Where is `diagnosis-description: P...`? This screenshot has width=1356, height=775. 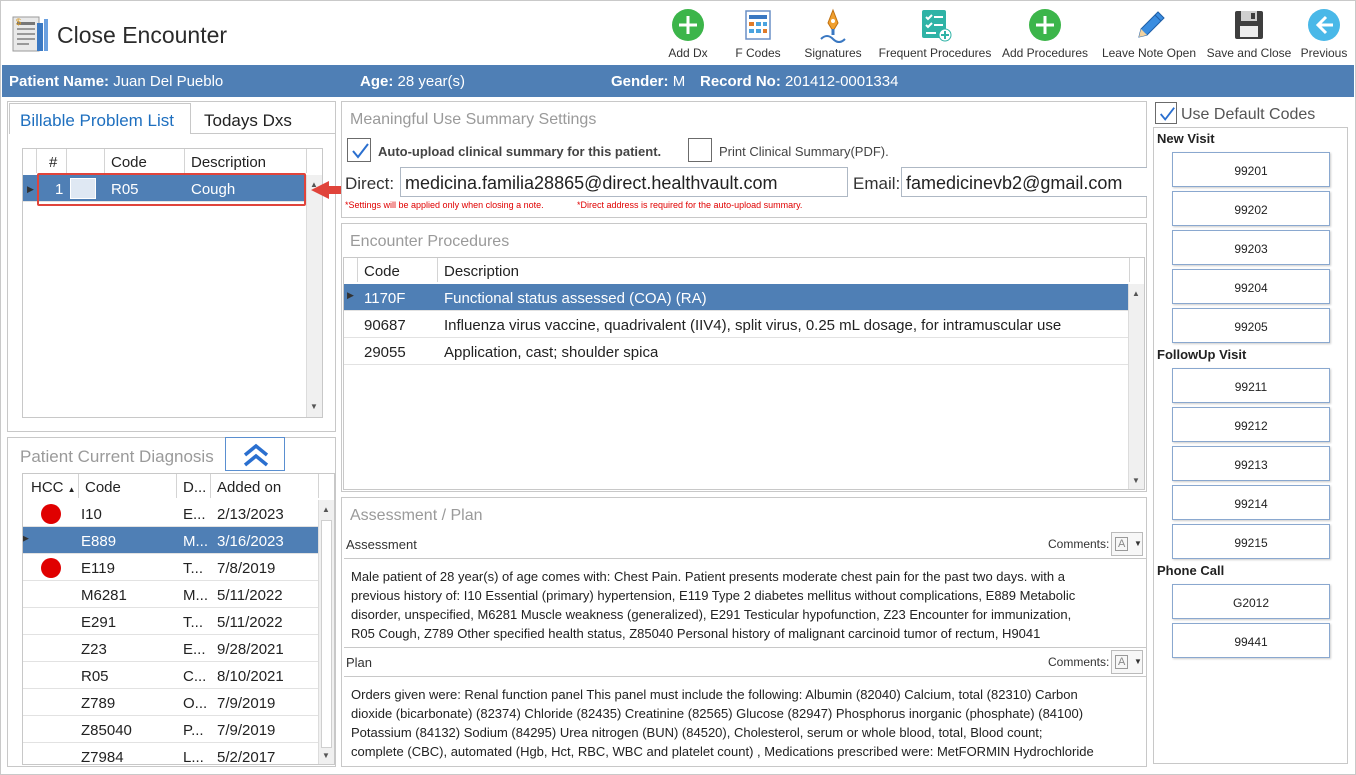 diagnosis-description: P... is located at coordinates (193, 730).